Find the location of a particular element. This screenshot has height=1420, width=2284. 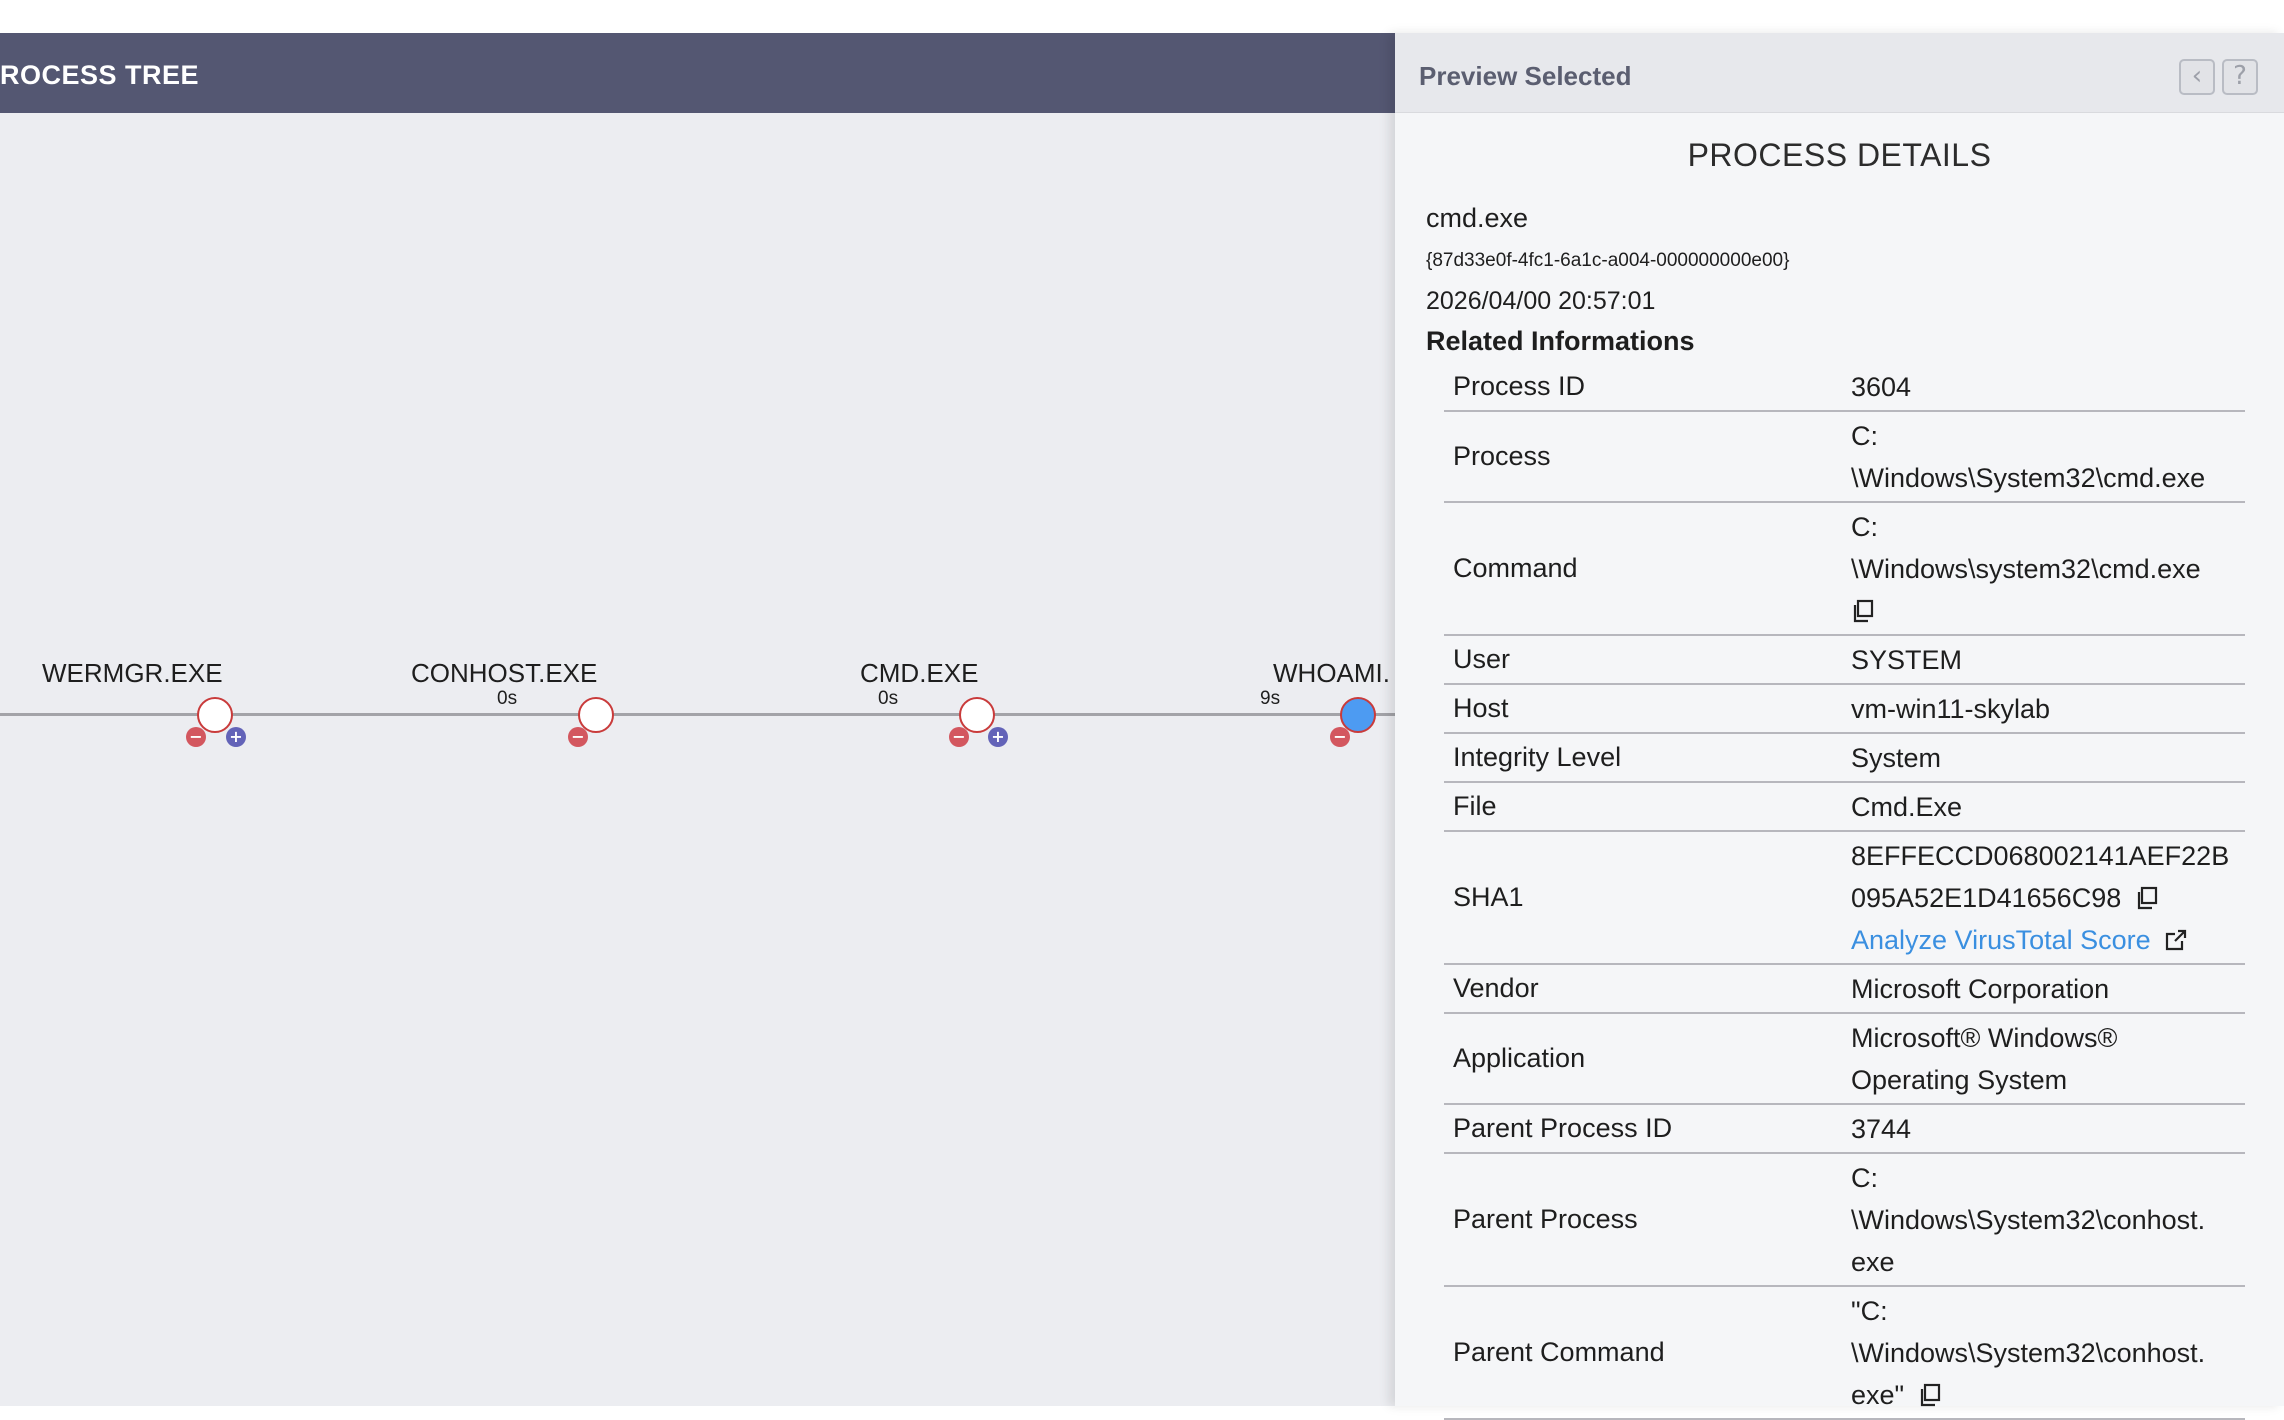

value-line: "C: is located at coordinates (1869, 1311).